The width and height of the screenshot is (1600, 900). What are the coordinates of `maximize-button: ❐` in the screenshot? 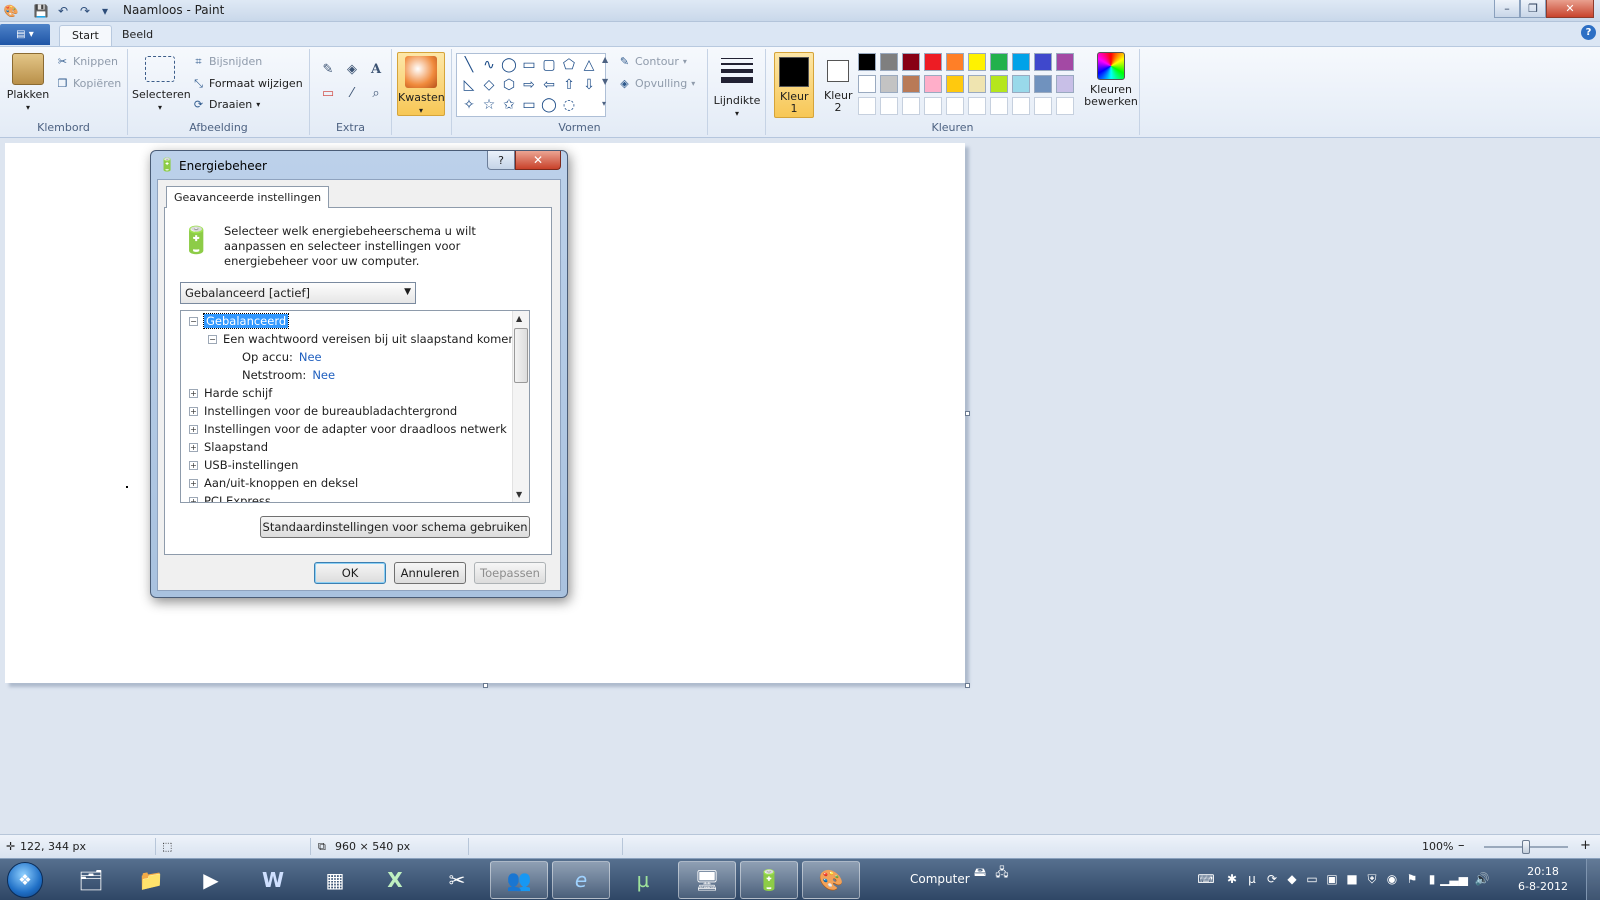 It's located at (1533, 9).